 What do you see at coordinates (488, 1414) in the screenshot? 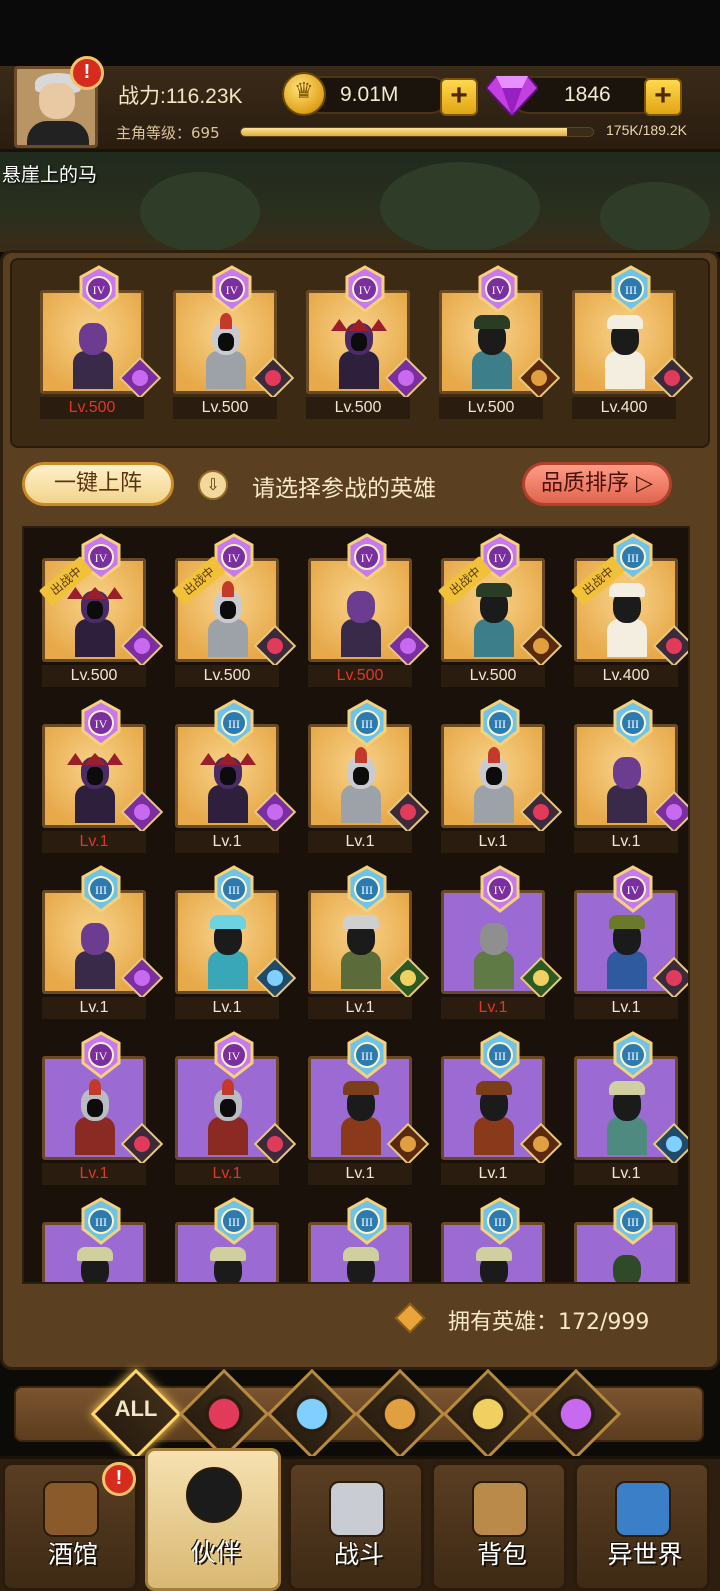
I see `elf-faction-filter-button` at bounding box center [488, 1414].